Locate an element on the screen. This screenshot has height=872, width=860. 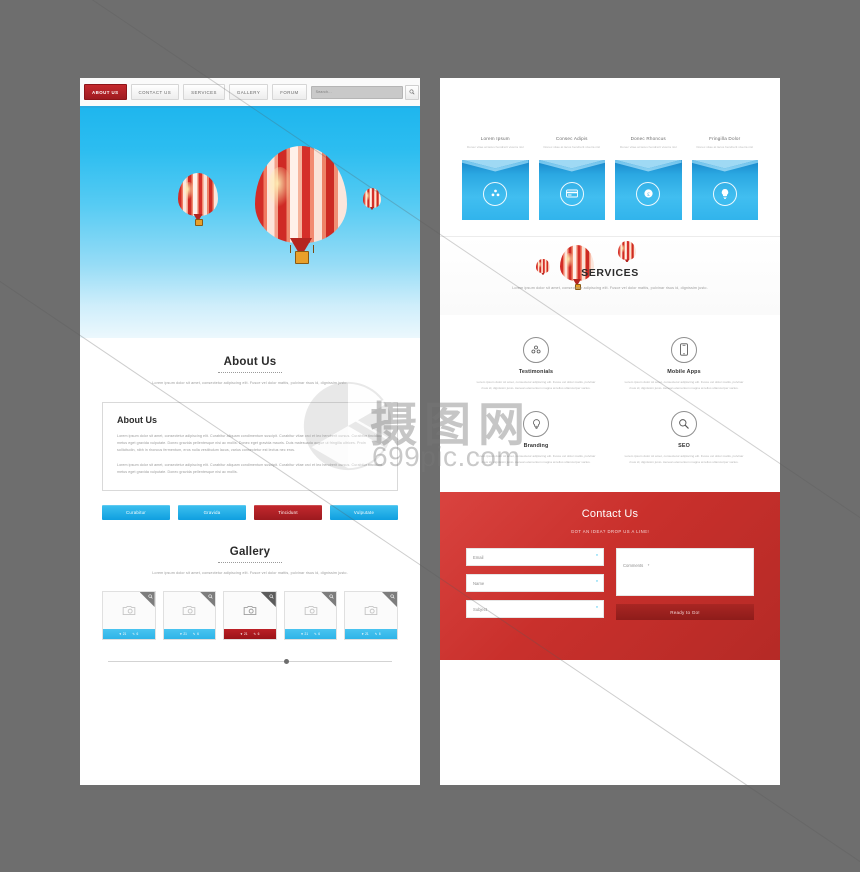
submit-button: Ready to Go! is located at coordinates (685, 612).